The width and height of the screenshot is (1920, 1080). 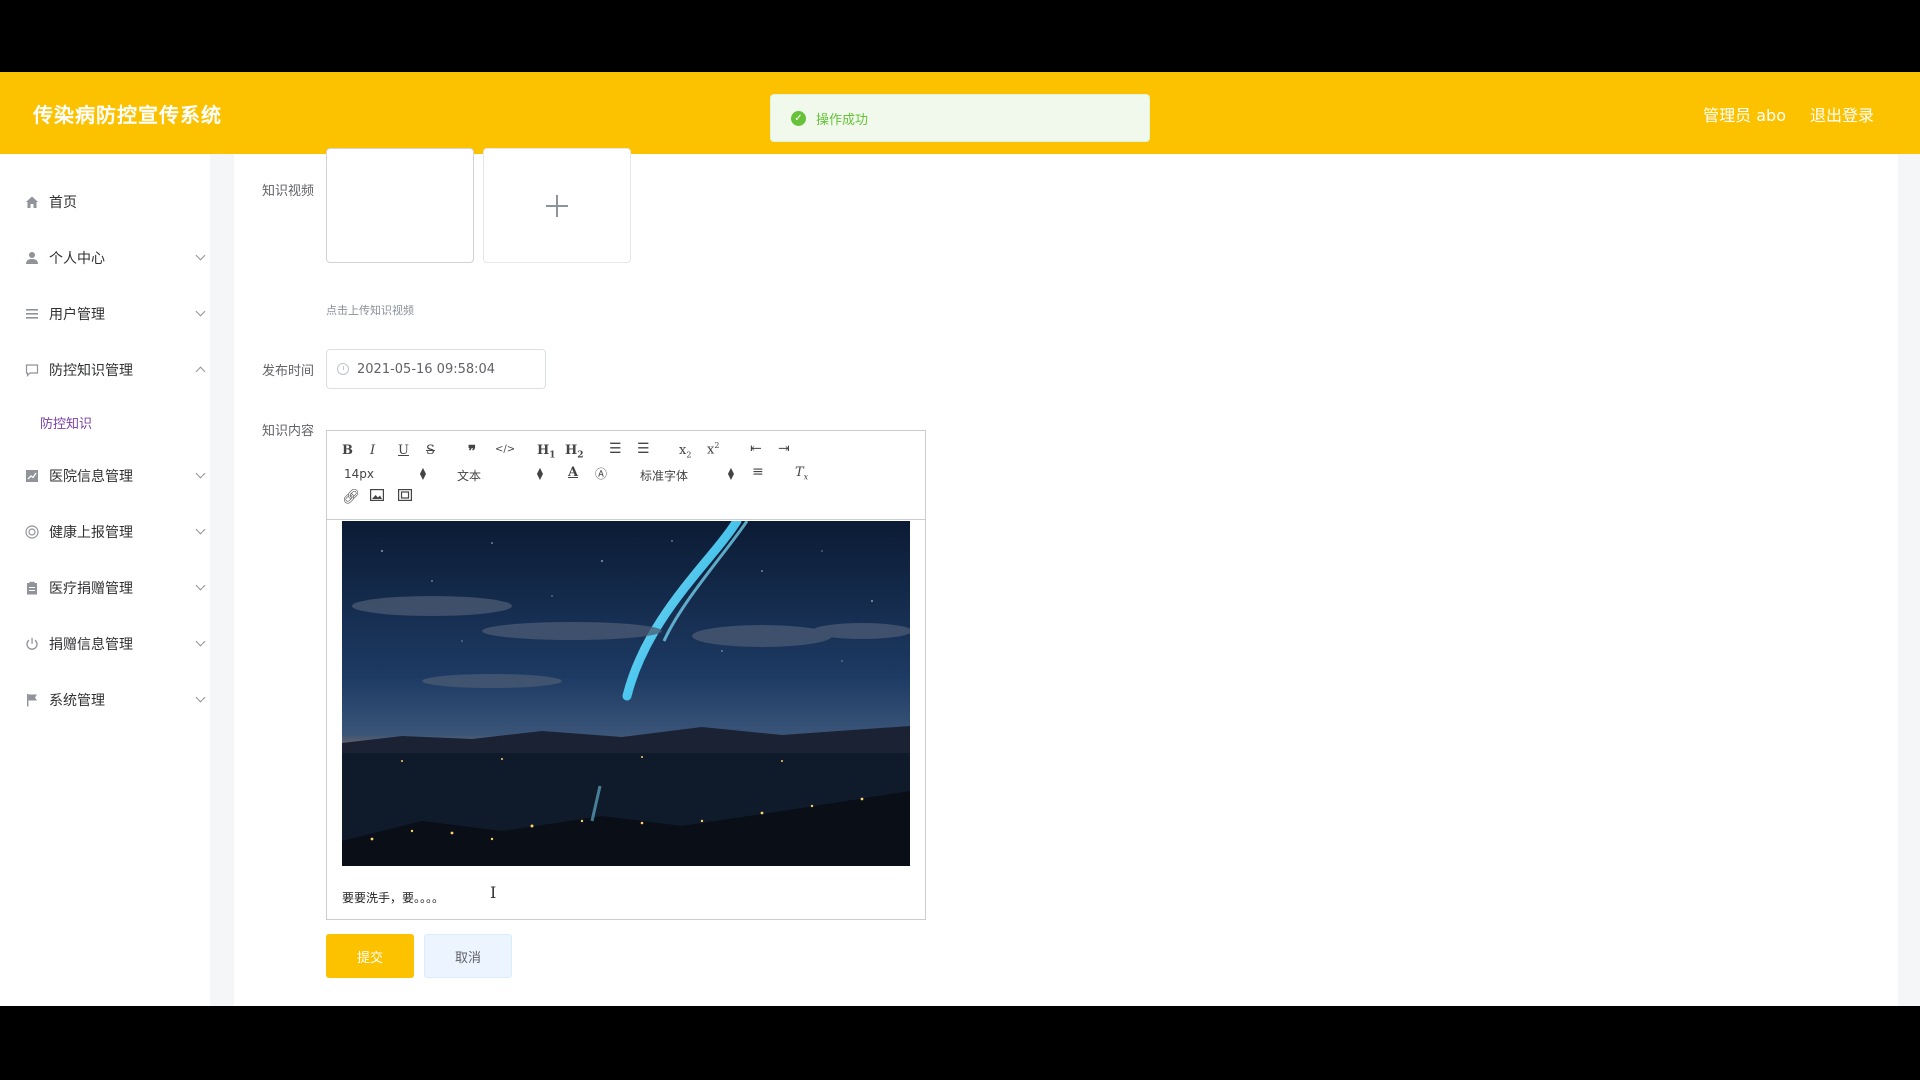 I want to click on check-circle-icon: ✓, so click(x=798, y=118).